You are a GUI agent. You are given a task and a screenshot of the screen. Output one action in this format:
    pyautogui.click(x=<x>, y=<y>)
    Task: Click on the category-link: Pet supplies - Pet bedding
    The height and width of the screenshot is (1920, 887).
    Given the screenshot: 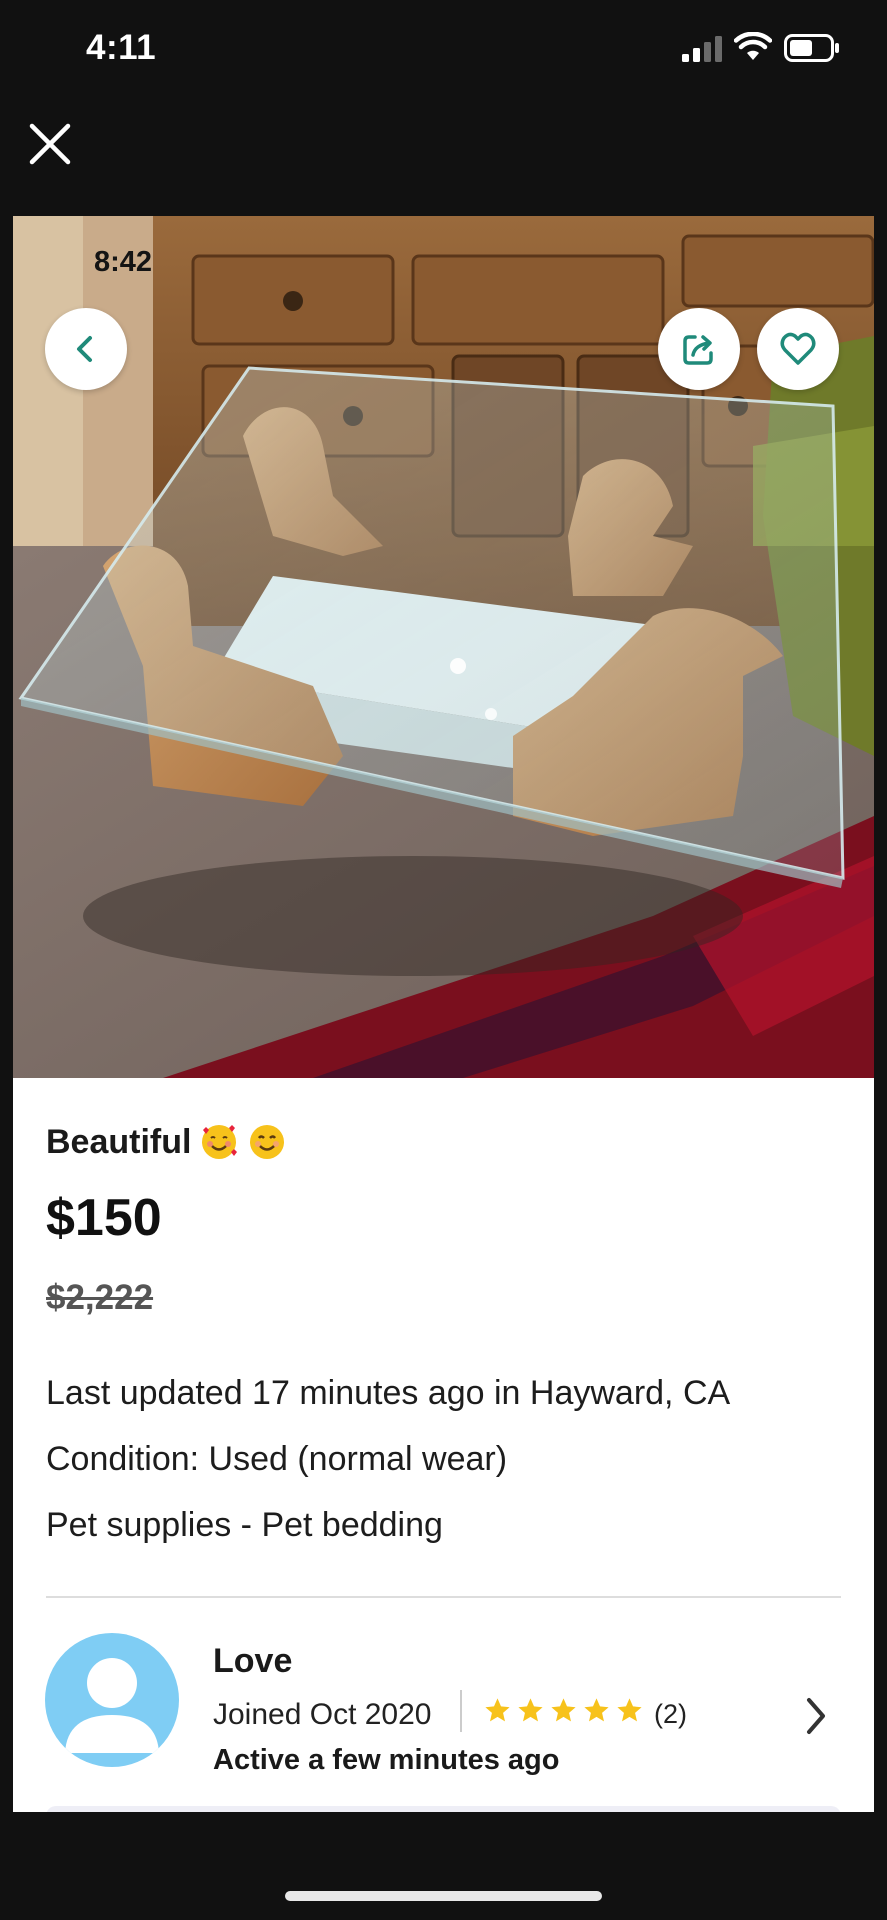 What is the action you would take?
    pyautogui.click(x=244, y=1525)
    